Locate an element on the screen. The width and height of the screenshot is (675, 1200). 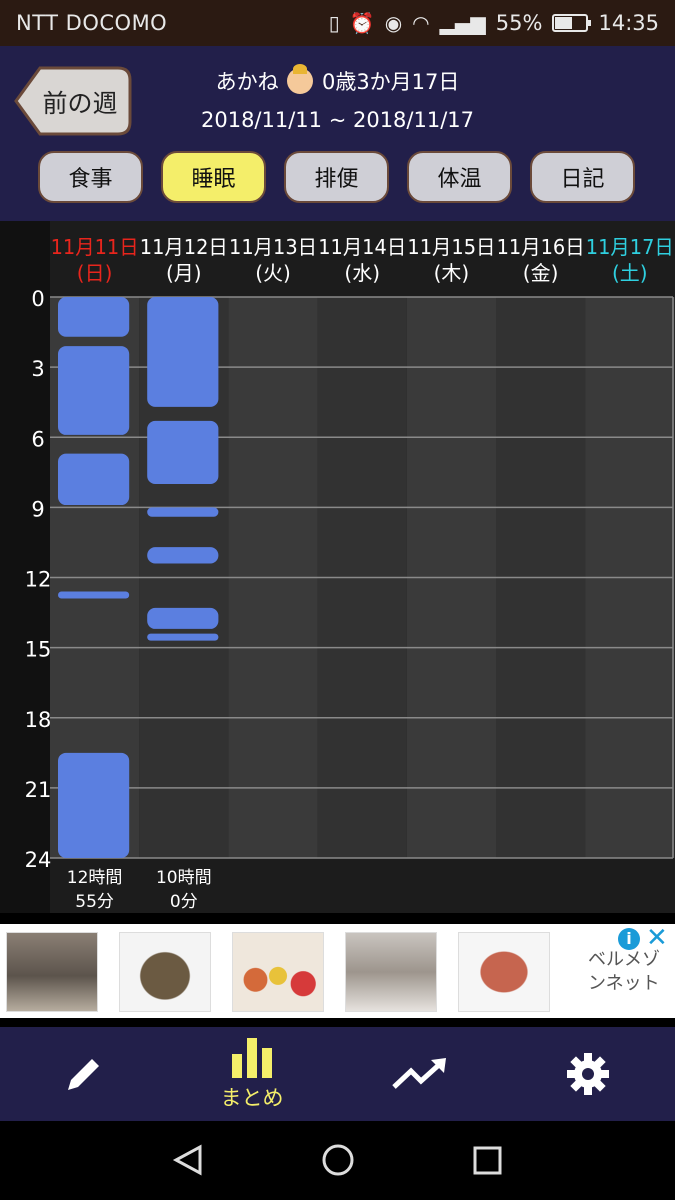
ad-image-kids-room is located at coordinates (391, 972).